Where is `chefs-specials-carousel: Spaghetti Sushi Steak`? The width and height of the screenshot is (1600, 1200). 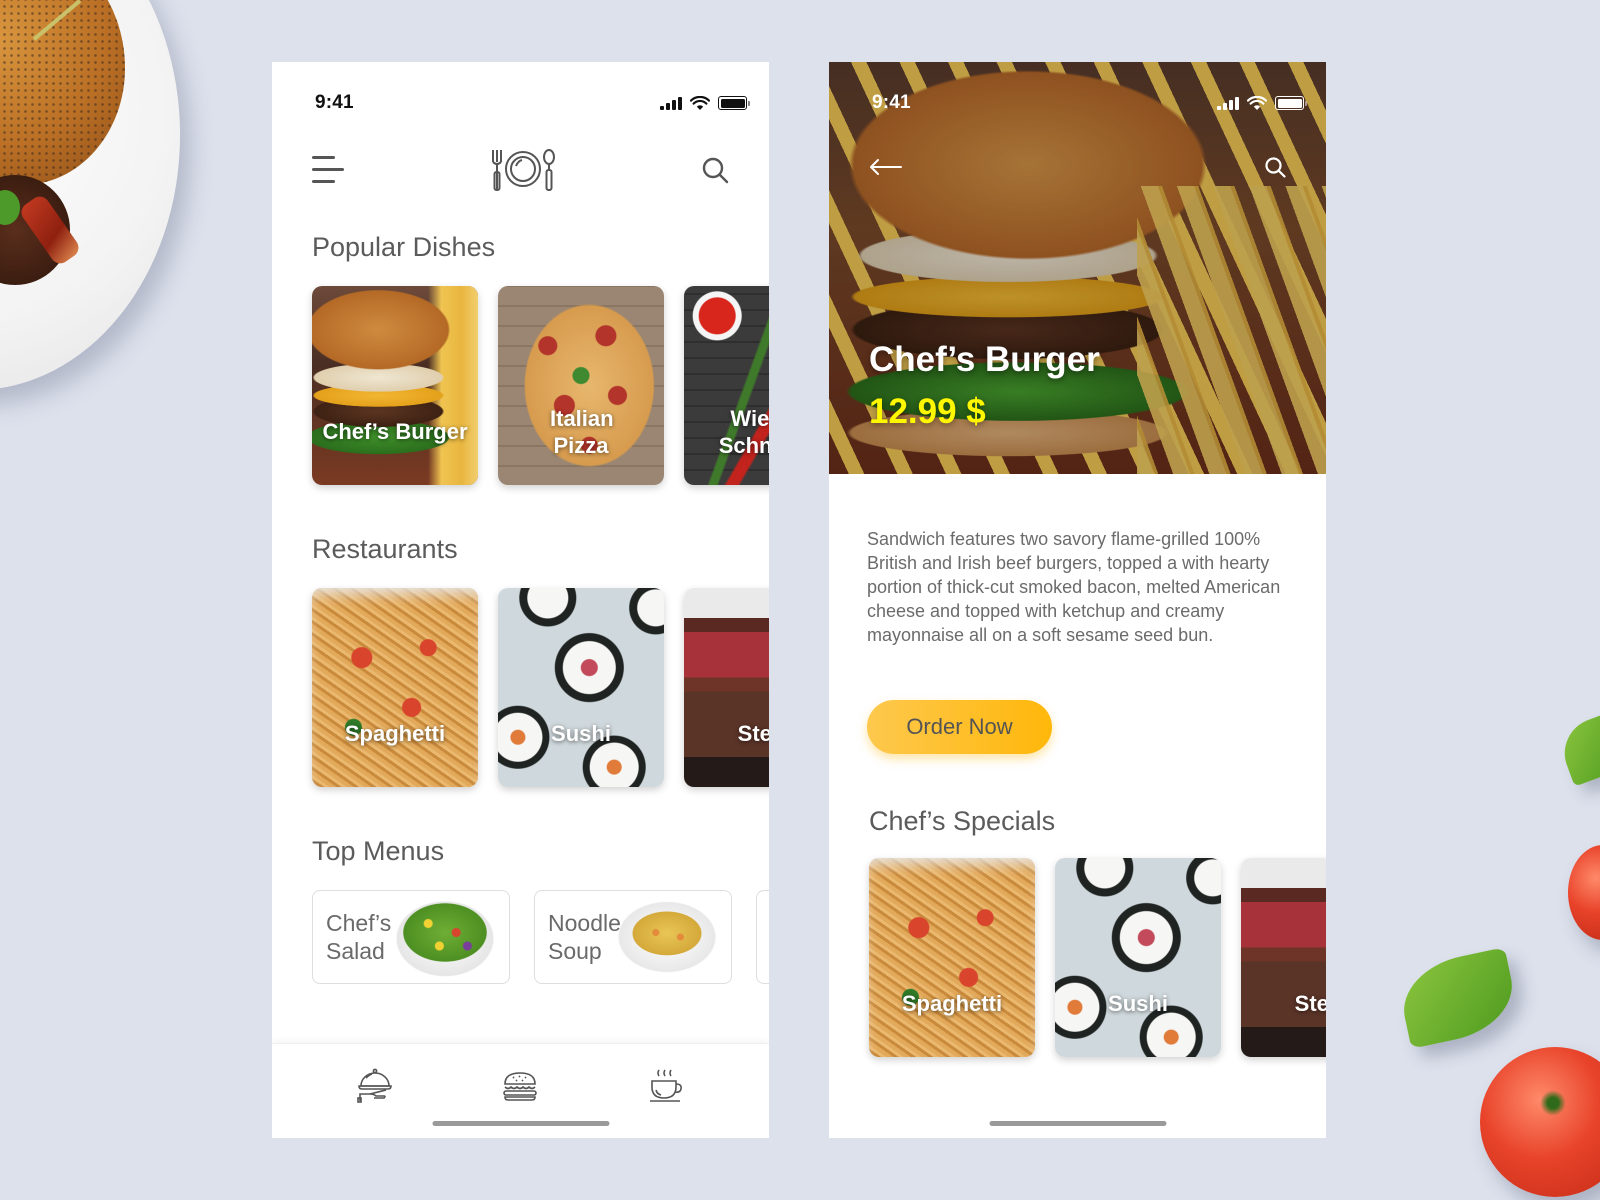
chefs-specials-carousel: Spaghetti Sushi Steak is located at coordinates (1097, 957).